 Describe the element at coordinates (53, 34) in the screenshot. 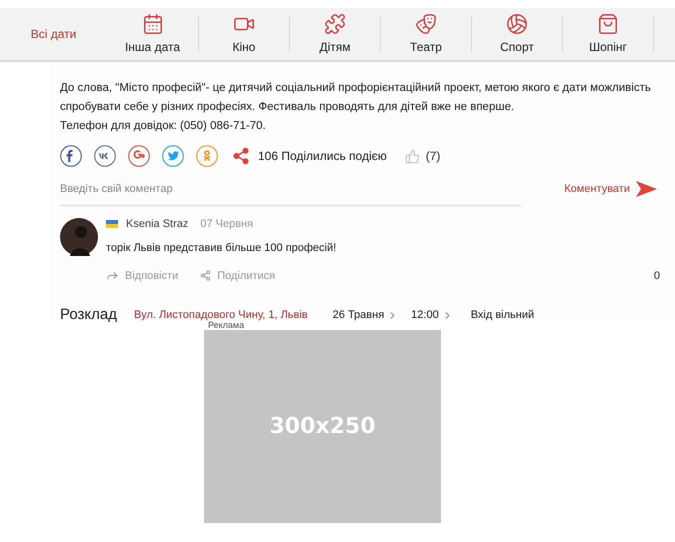

I see `category-tab: Всі дати` at that location.